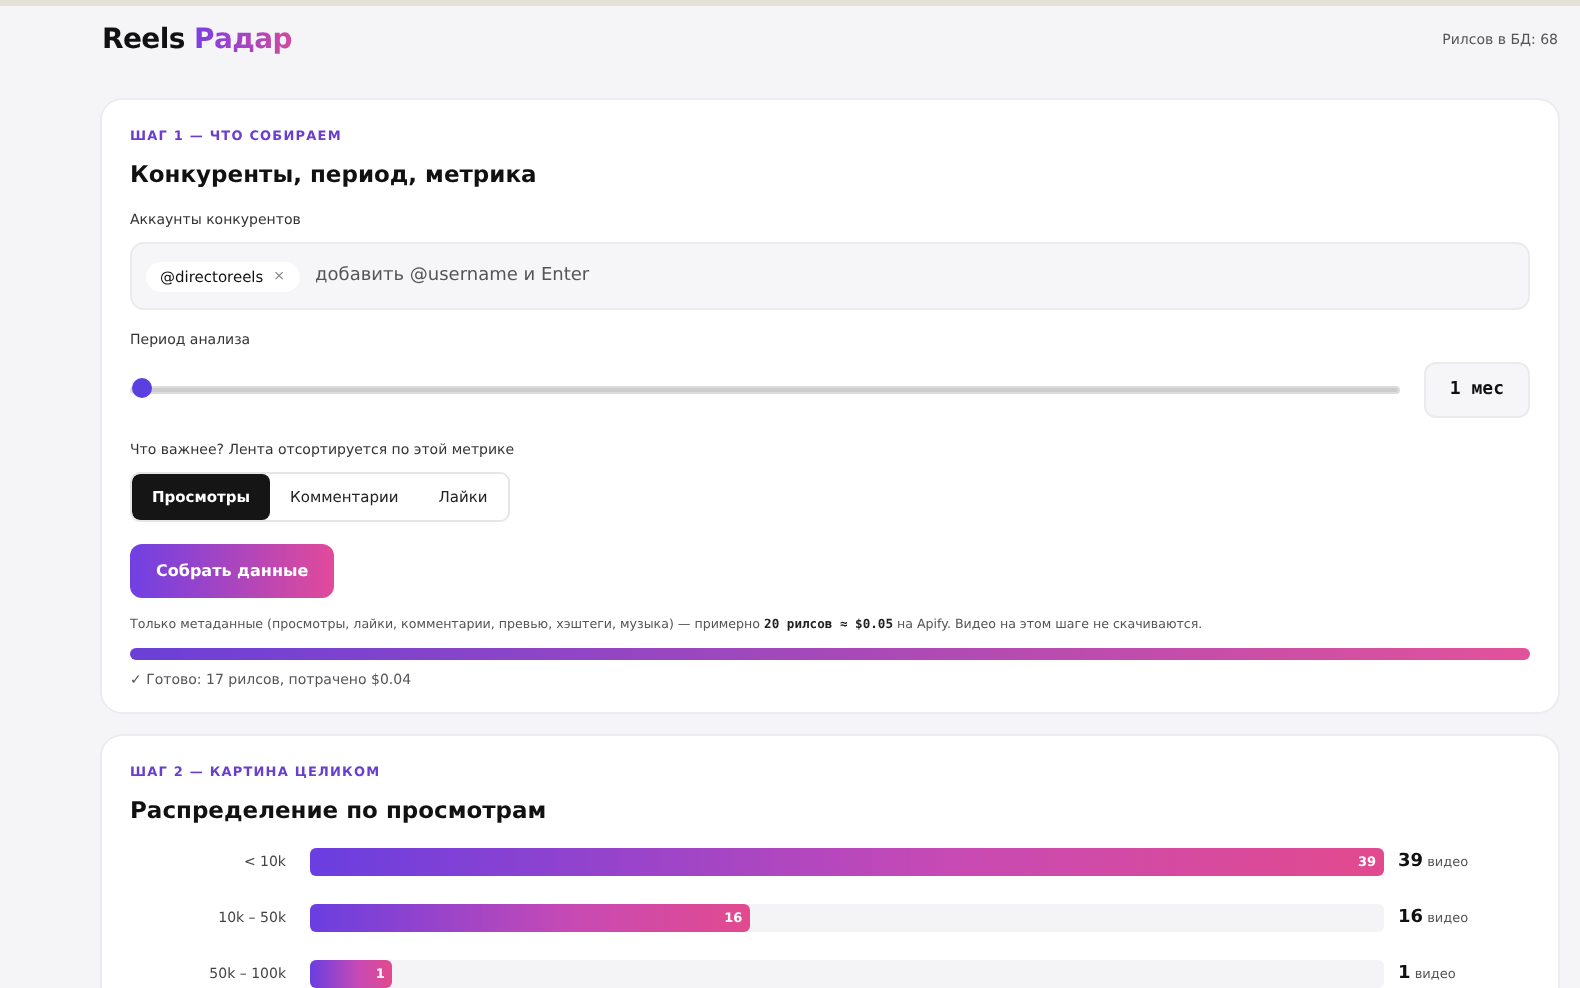 The width and height of the screenshot is (1580, 988). What do you see at coordinates (334, 174) in the screenshot?
I see `section-title: Конкуренты, период, метрика` at bounding box center [334, 174].